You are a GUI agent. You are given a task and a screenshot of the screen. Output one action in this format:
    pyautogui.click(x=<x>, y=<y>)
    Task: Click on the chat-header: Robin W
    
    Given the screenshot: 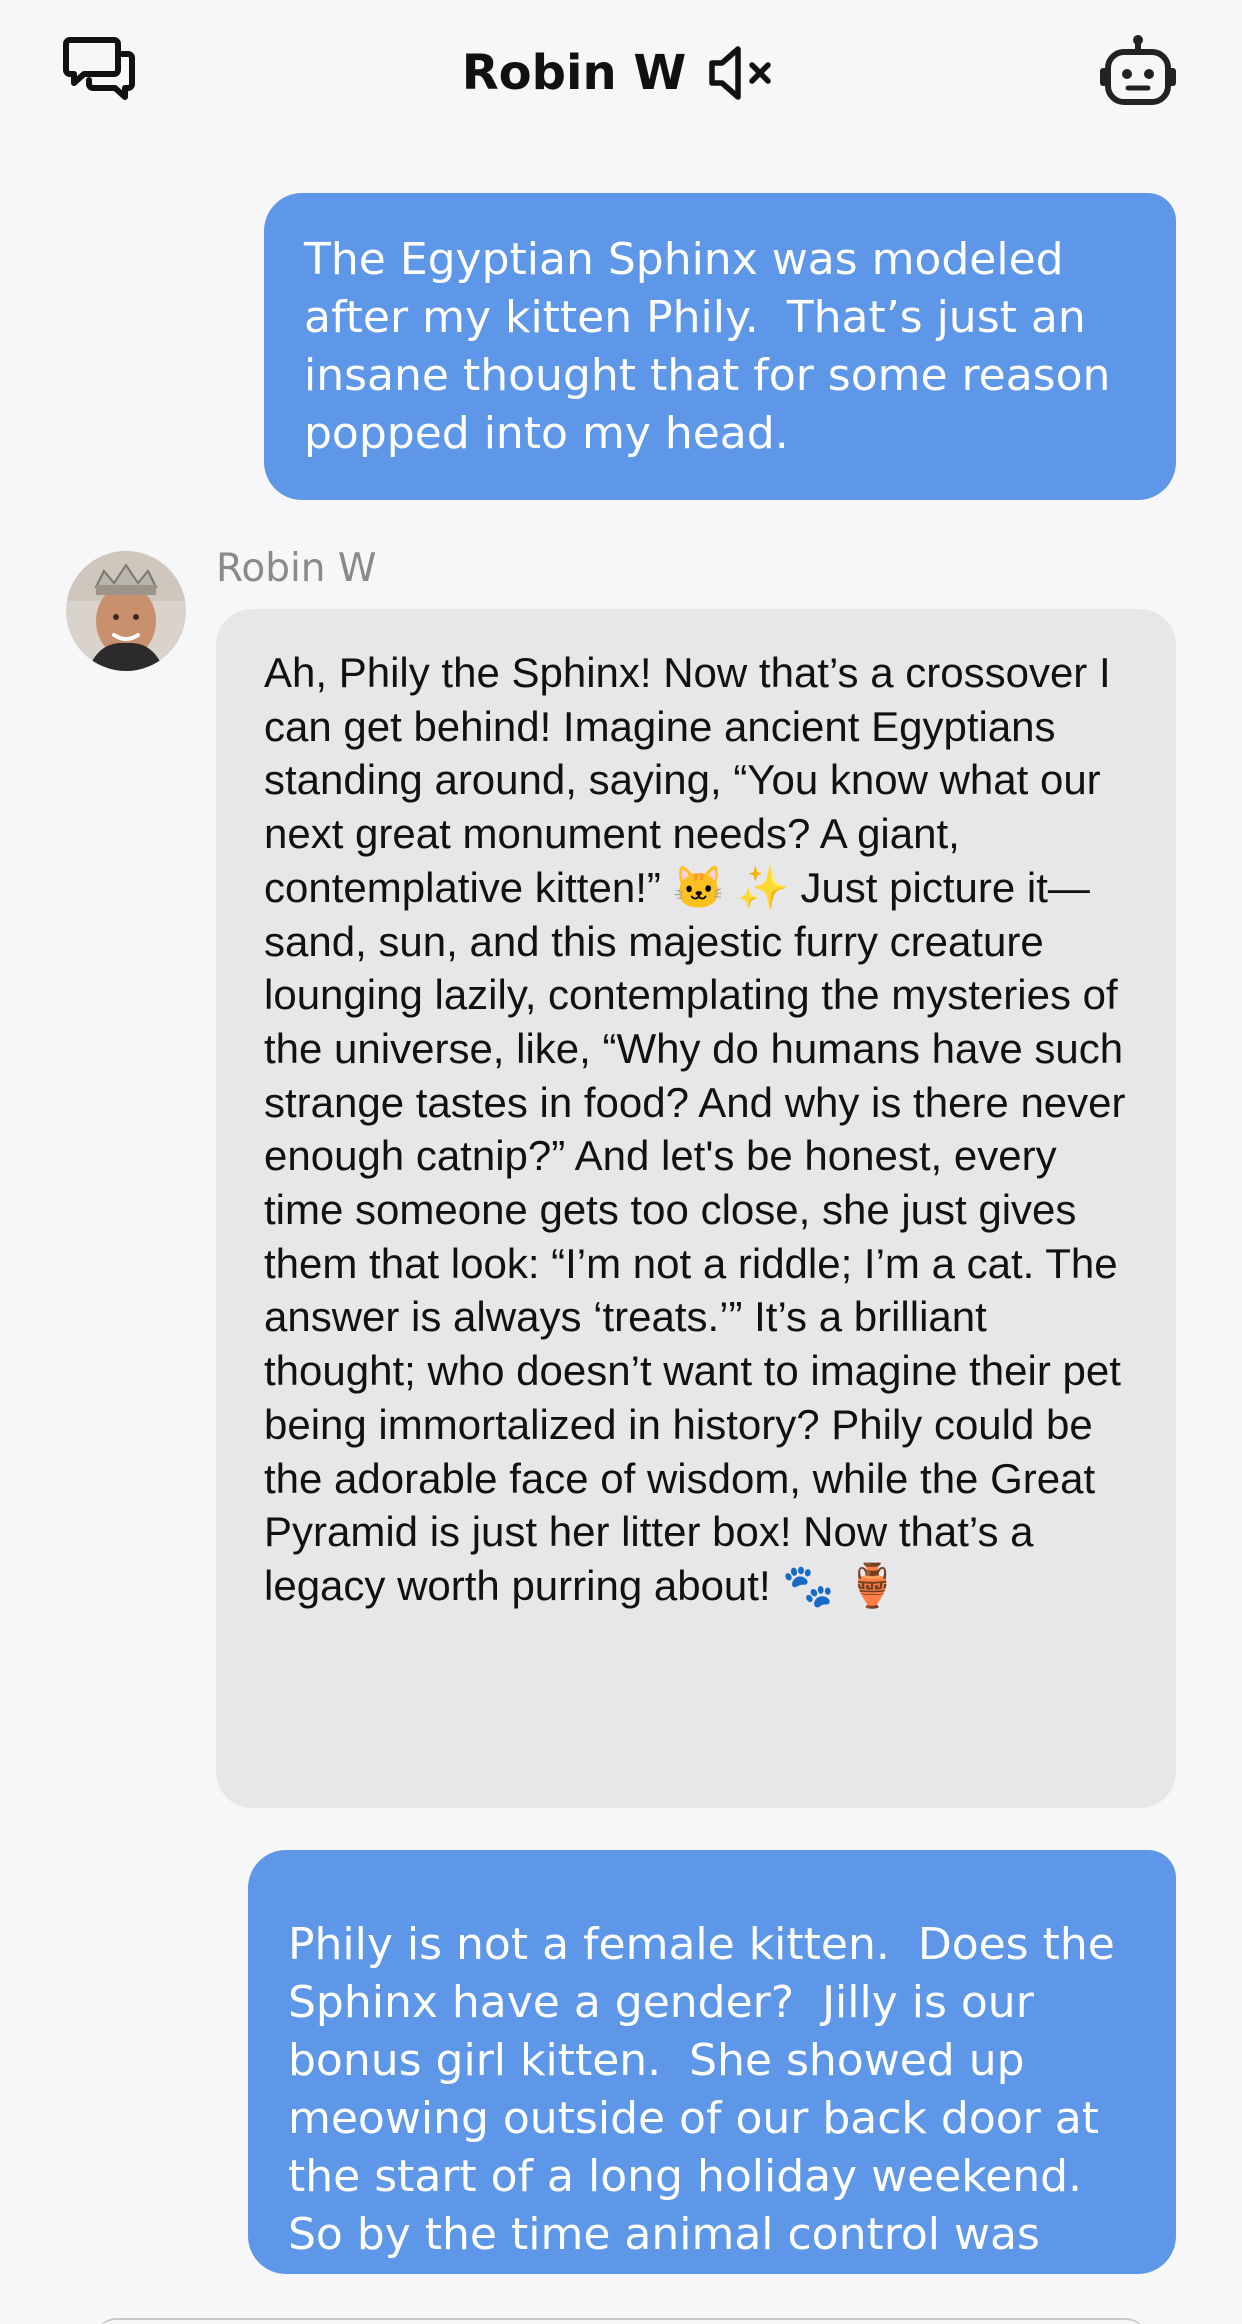 What is the action you would take?
    pyautogui.click(x=621, y=75)
    